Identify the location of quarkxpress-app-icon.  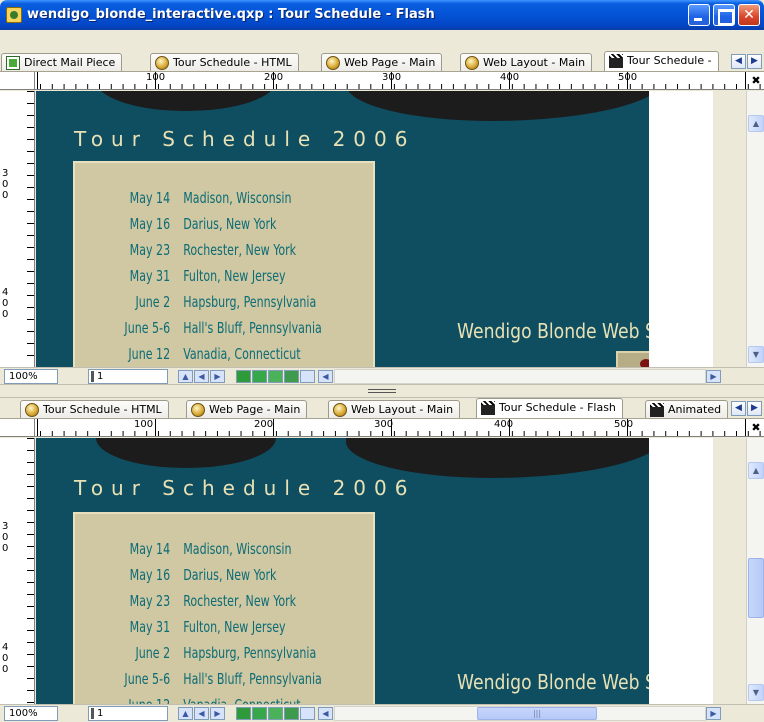
(14, 15).